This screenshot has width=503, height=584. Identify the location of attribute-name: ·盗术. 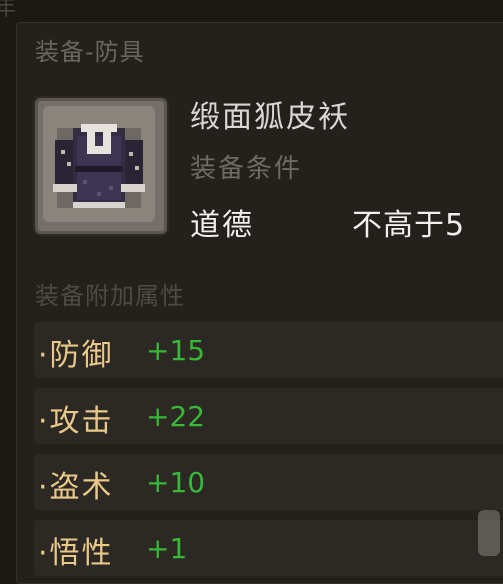
(76, 487).